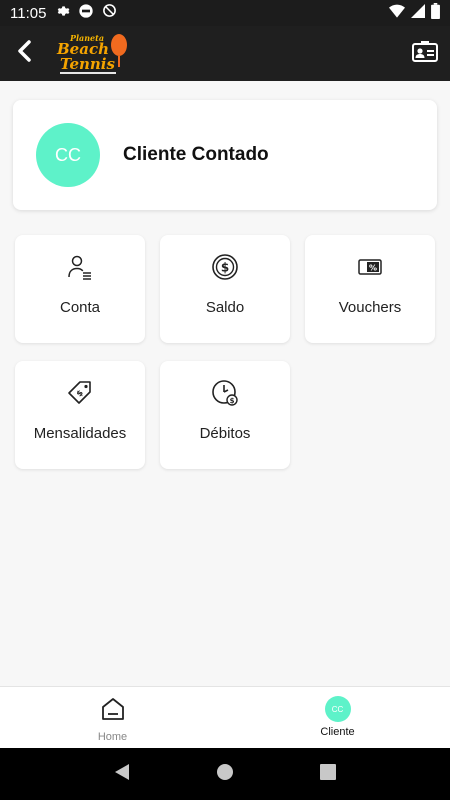  What do you see at coordinates (112, 737) in the screenshot?
I see `nav-home-label: Home` at bounding box center [112, 737].